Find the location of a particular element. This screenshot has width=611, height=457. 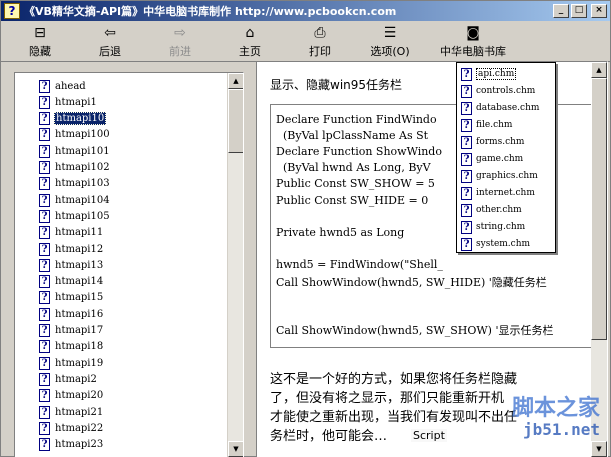

dropdown-item: ? game.chm is located at coordinates (492, 159).